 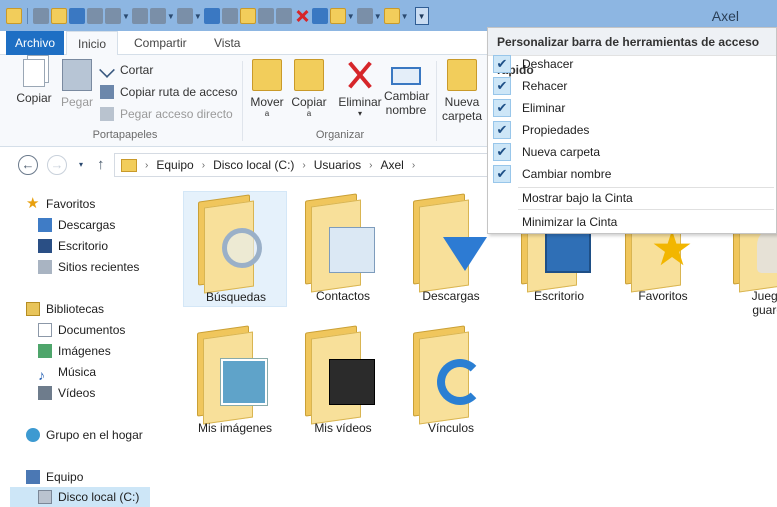 What do you see at coordinates (35, 43) in the screenshot?
I see `tab-archivo: Archivo` at bounding box center [35, 43].